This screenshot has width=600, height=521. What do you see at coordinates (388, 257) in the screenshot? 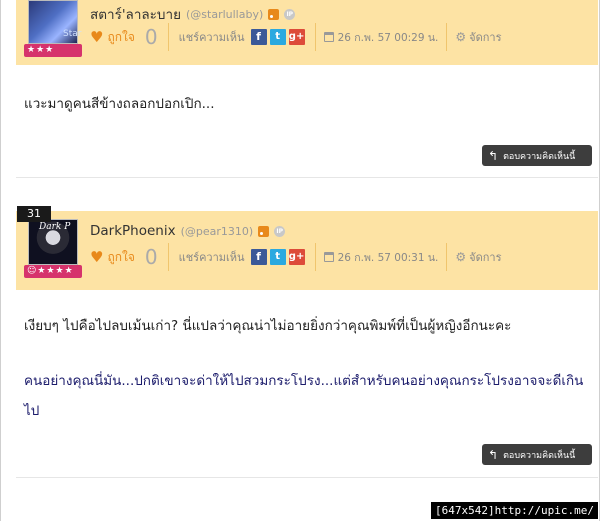
I see `date-text: 26 ก.พ. 57 00:31 น.` at bounding box center [388, 257].